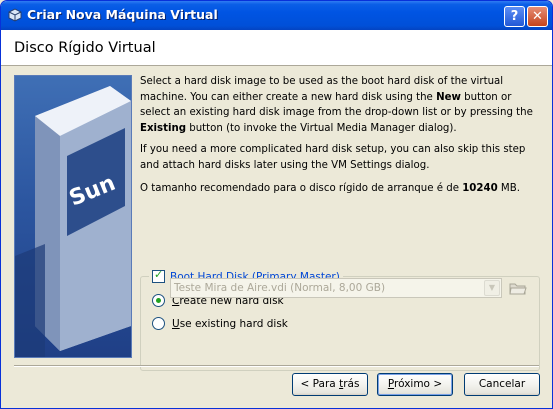 The width and height of the screenshot is (553, 409). I want to click on use-existing-disk-radio: Use existing hard disk, so click(220, 323).